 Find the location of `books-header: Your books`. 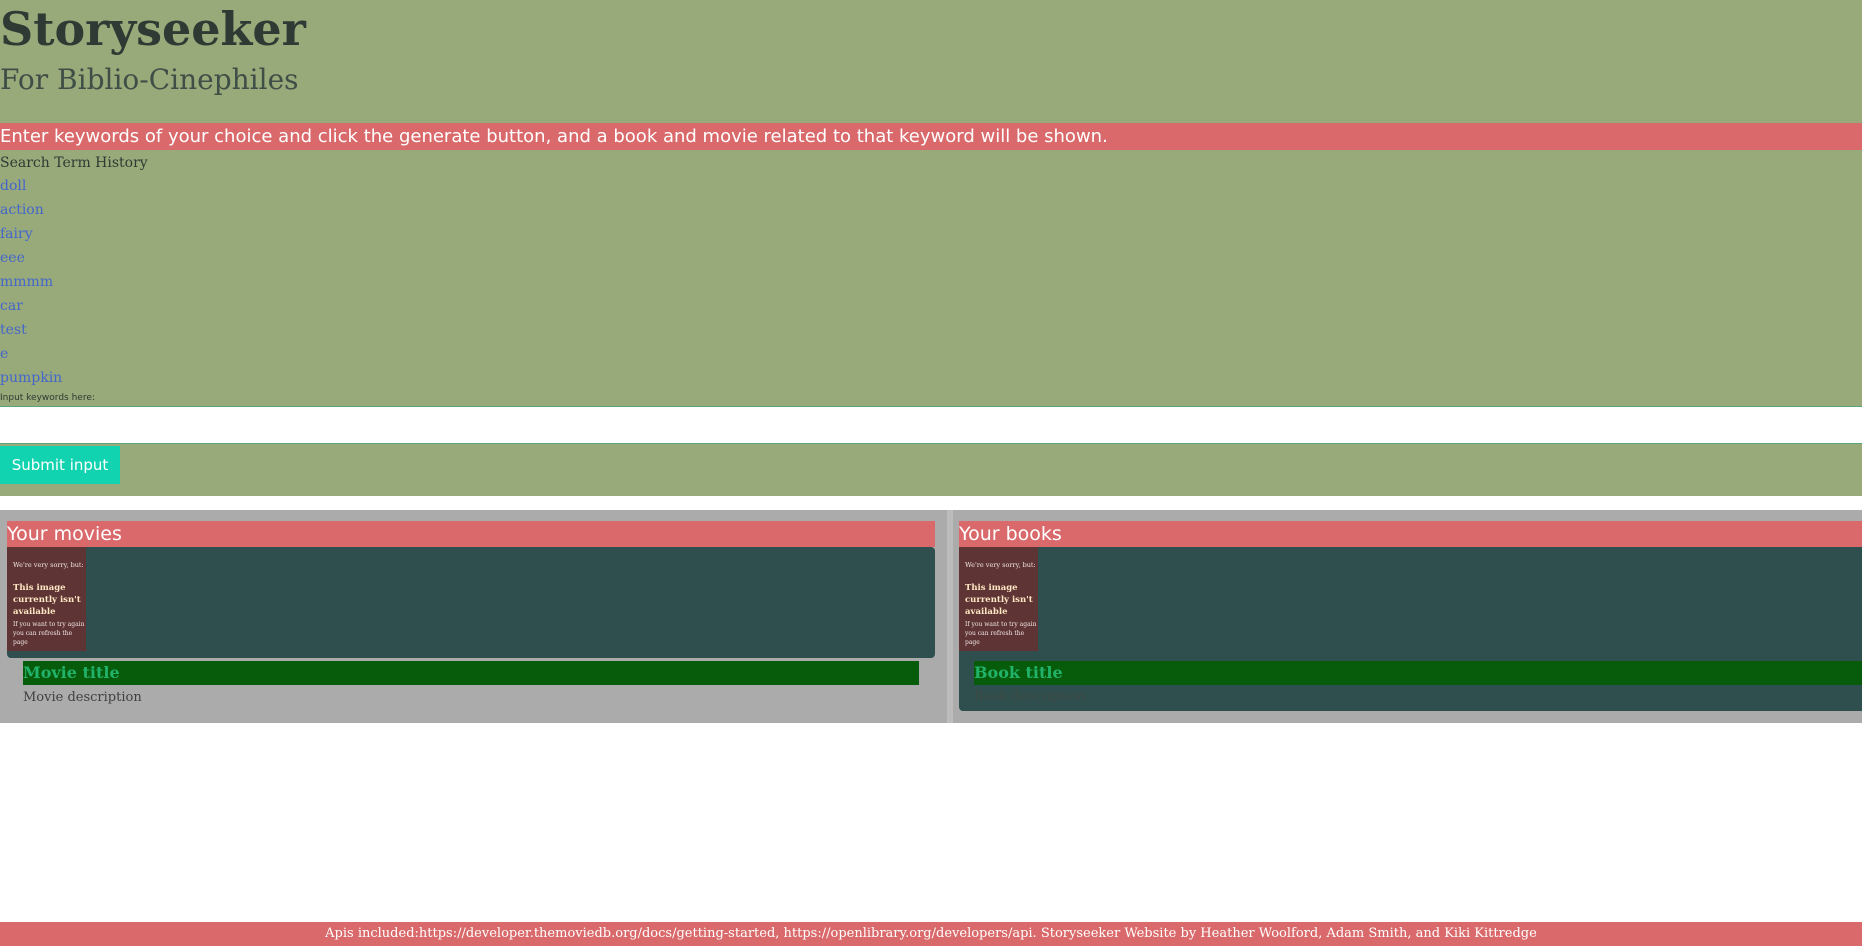

books-header: Your books is located at coordinates (1410, 534).